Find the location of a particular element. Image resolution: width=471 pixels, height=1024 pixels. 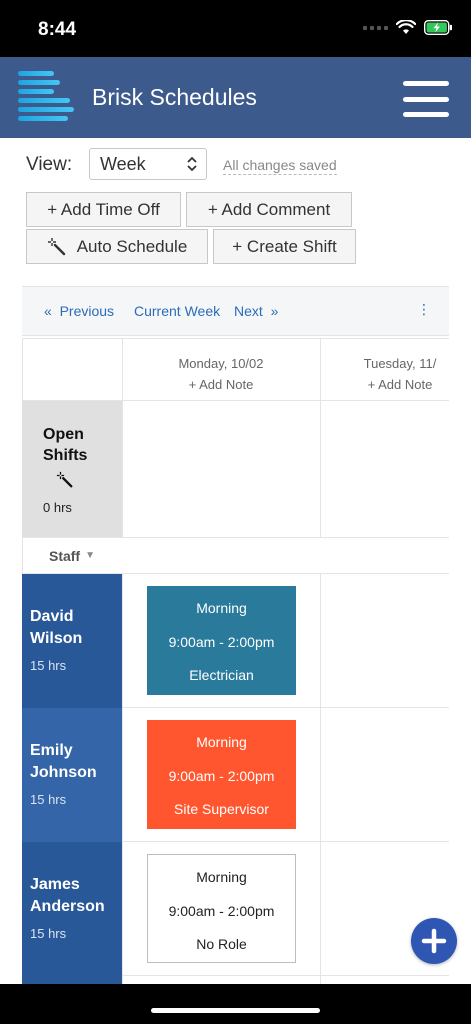

create-shift-label: + Create Shift is located at coordinates (284, 246).